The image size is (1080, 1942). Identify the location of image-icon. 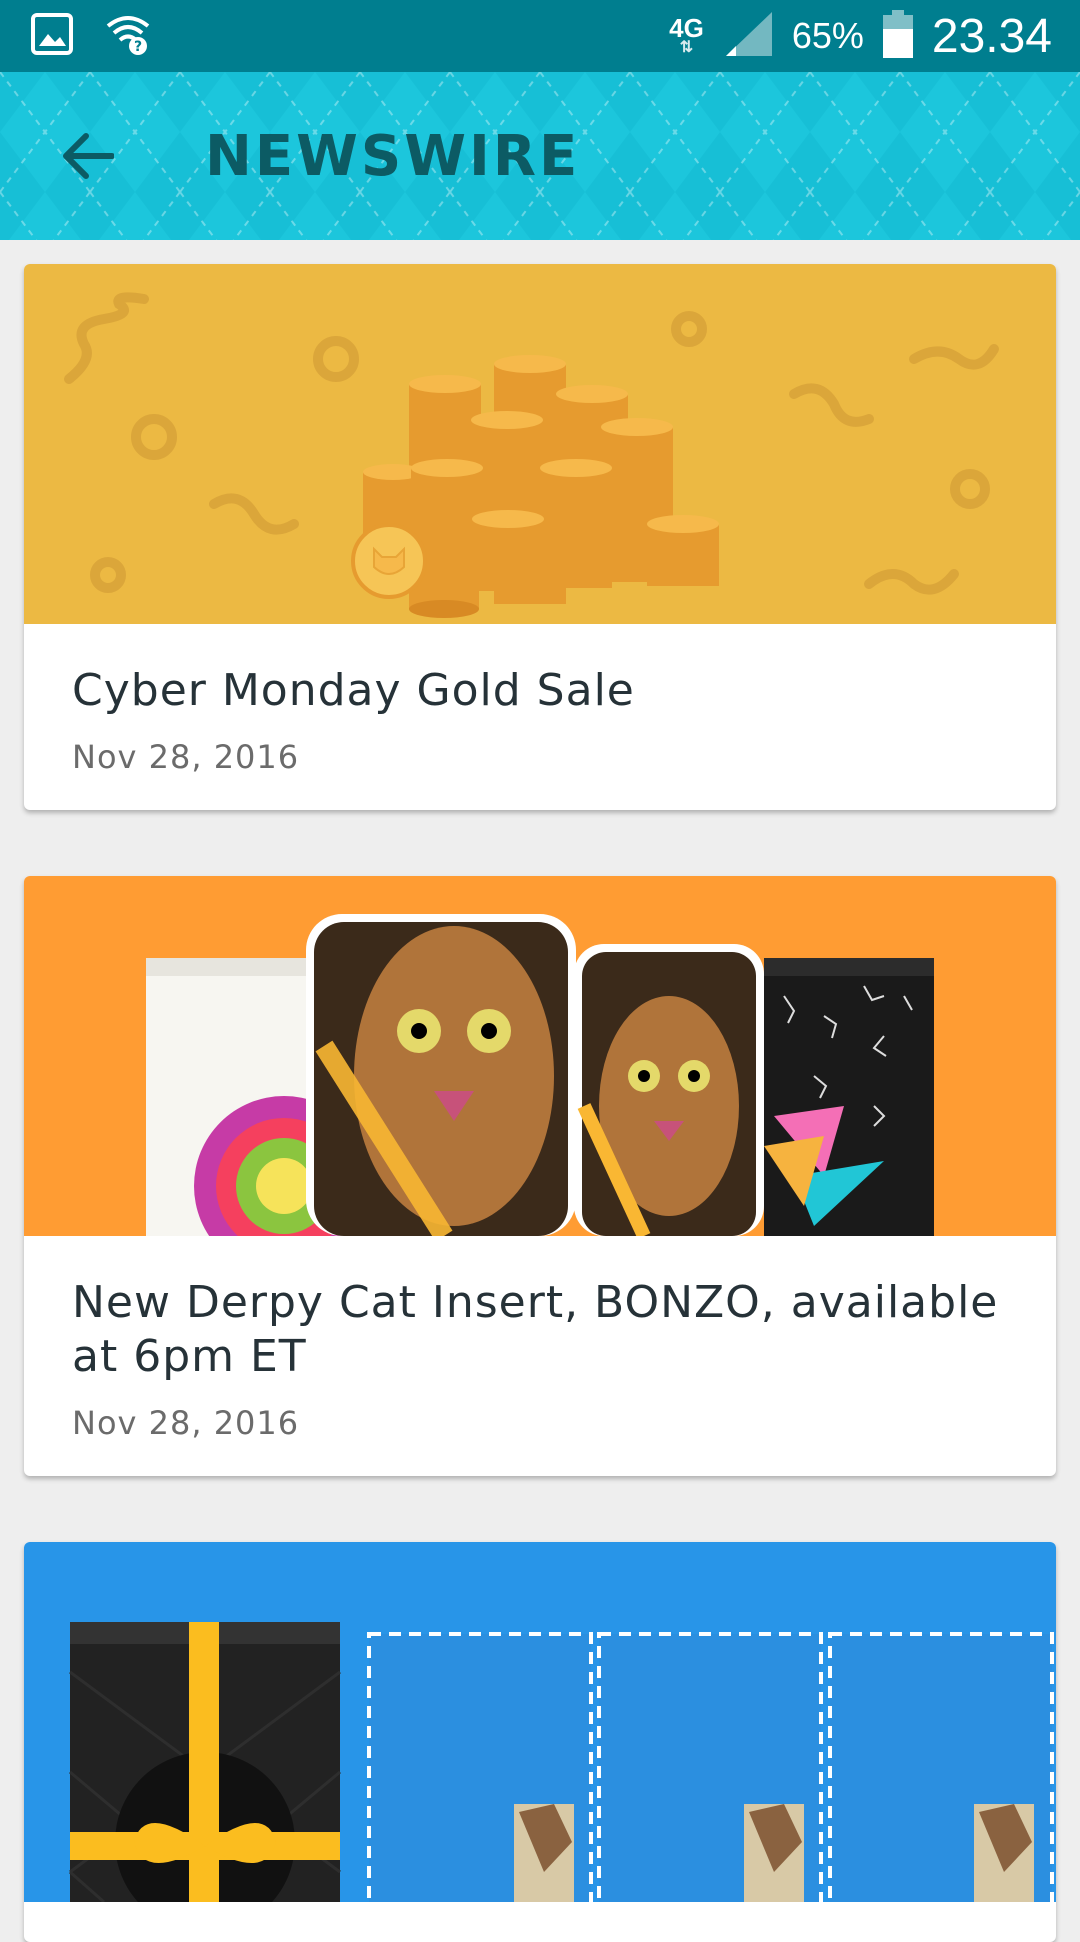
(52, 36).